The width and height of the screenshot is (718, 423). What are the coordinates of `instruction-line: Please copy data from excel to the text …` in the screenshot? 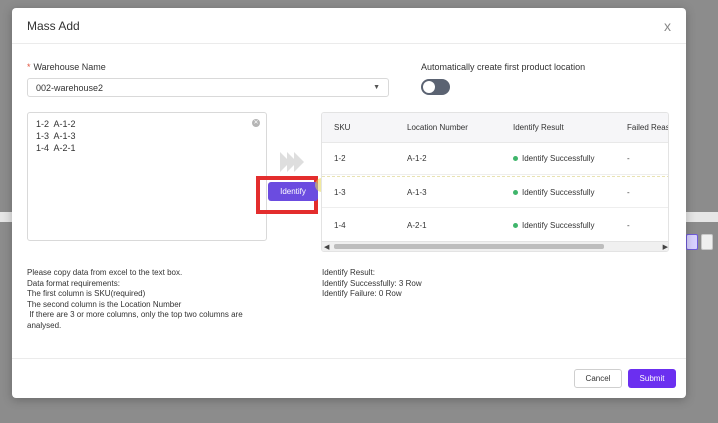 It's located at (105, 272).